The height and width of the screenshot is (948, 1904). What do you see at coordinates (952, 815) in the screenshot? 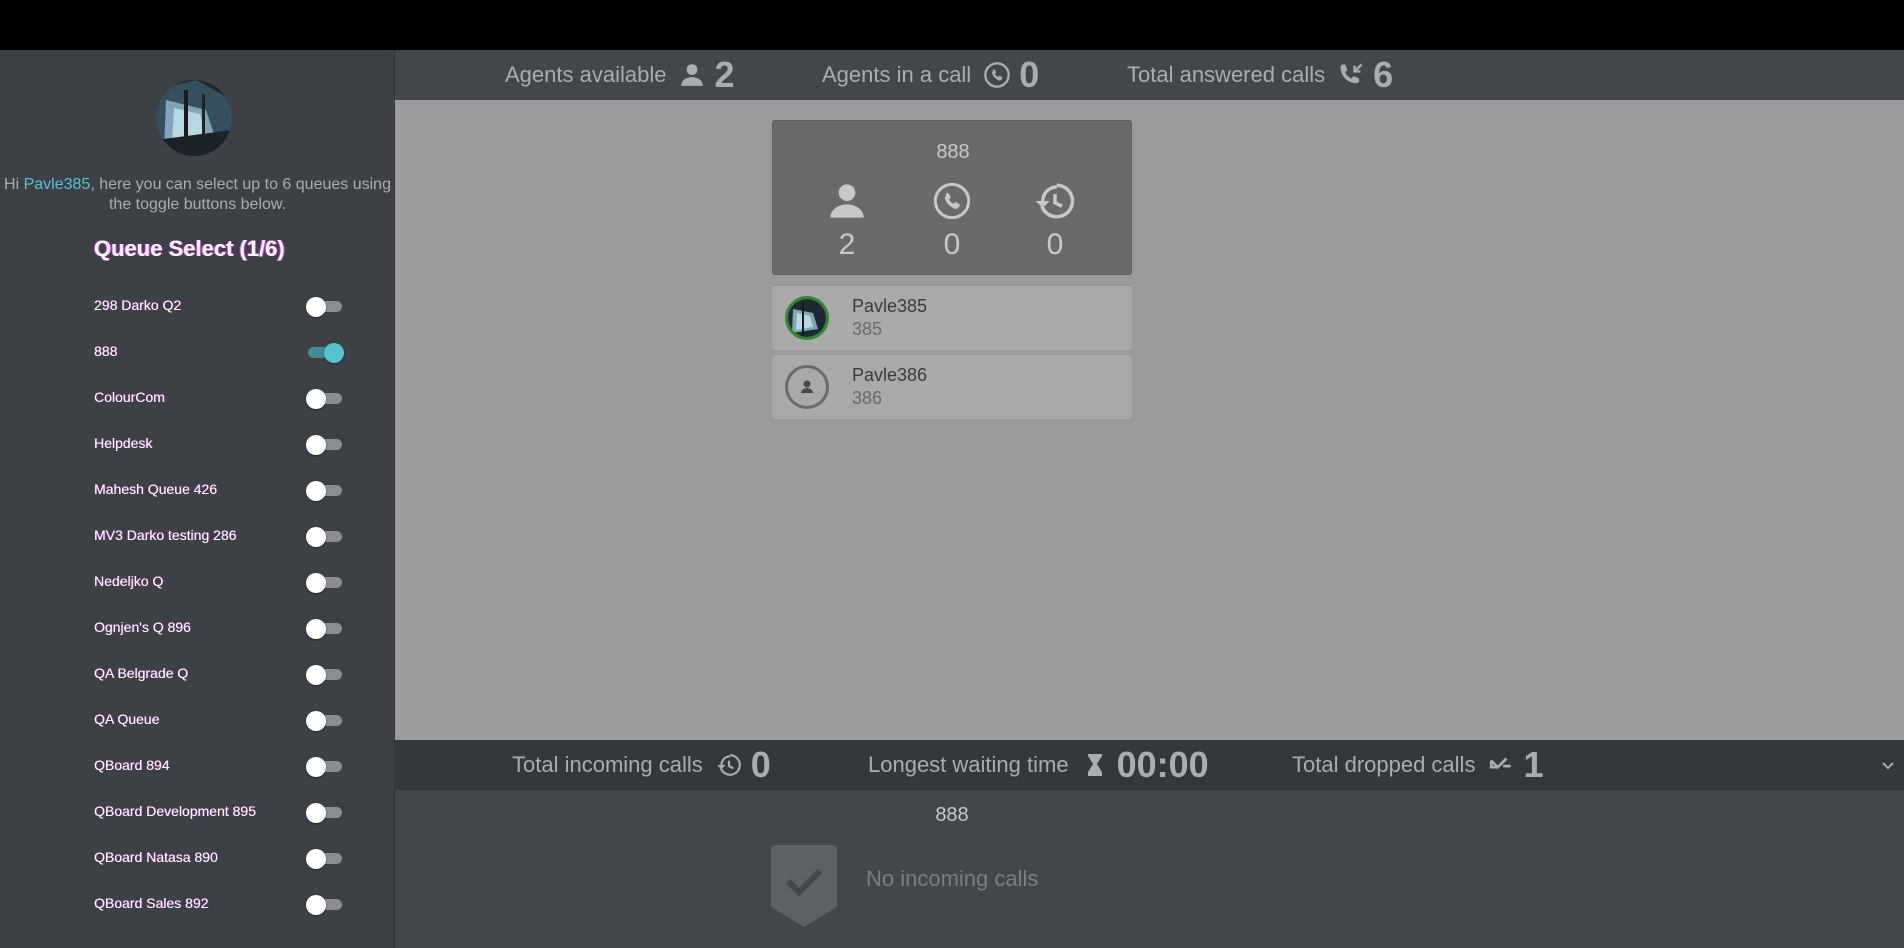
I see `incoming-queue-name: 888` at bounding box center [952, 815].